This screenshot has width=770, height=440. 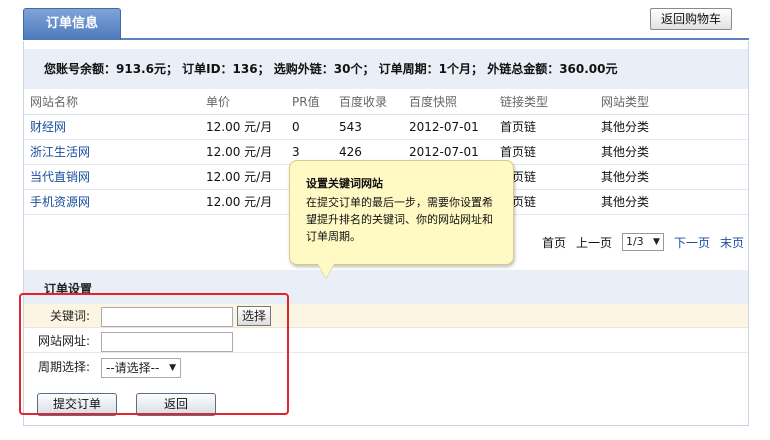 What do you see at coordinates (368, 102) in the screenshot?
I see `col-baidu-index: 百度收录` at bounding box center [368, 102].